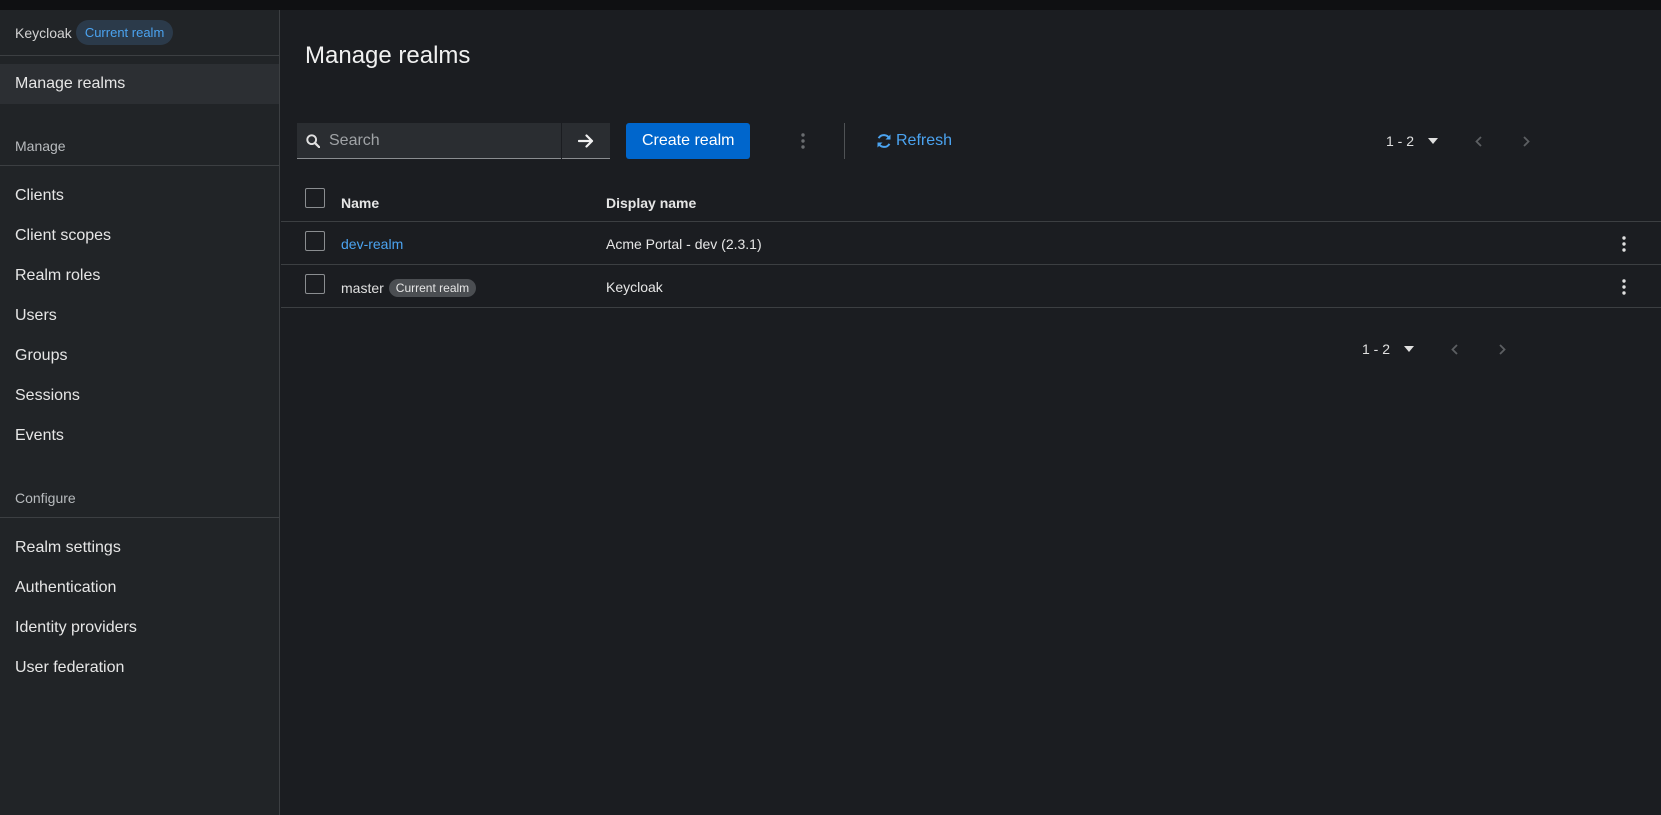 The height and width of the screenshot is (815, 1661). Describe the element at coordinates (684, 244) in the screenshot. I see `display-name-cell: Acme Portal - dev (2.3.1)` at that location.